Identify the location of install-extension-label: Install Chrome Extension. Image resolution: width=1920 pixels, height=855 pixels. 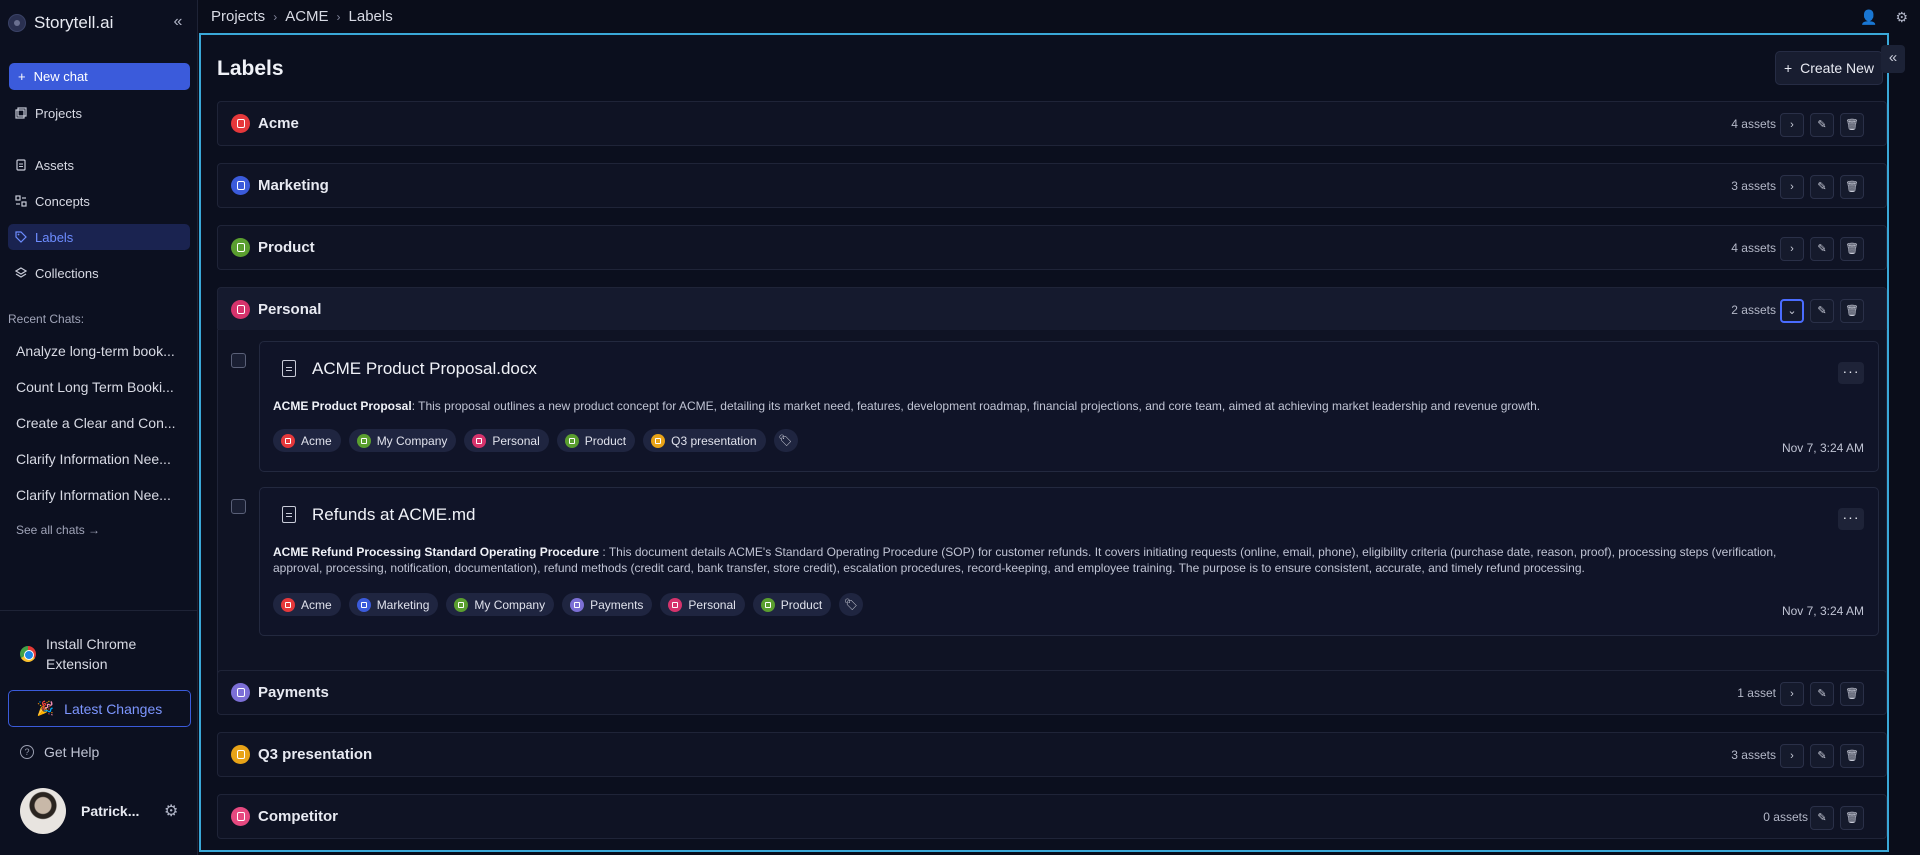
(91, 654).